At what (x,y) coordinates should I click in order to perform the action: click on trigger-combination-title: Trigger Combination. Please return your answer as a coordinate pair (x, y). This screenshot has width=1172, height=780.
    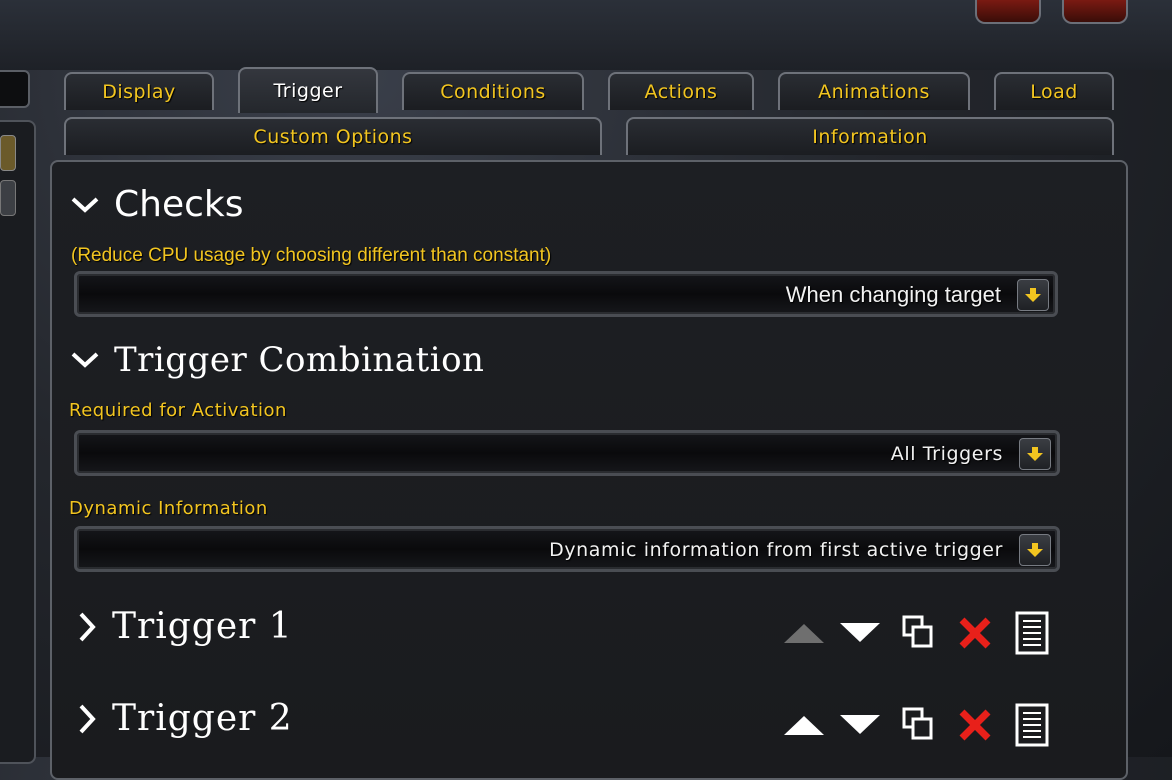
    Looking at the image, I should click on (299, 360).